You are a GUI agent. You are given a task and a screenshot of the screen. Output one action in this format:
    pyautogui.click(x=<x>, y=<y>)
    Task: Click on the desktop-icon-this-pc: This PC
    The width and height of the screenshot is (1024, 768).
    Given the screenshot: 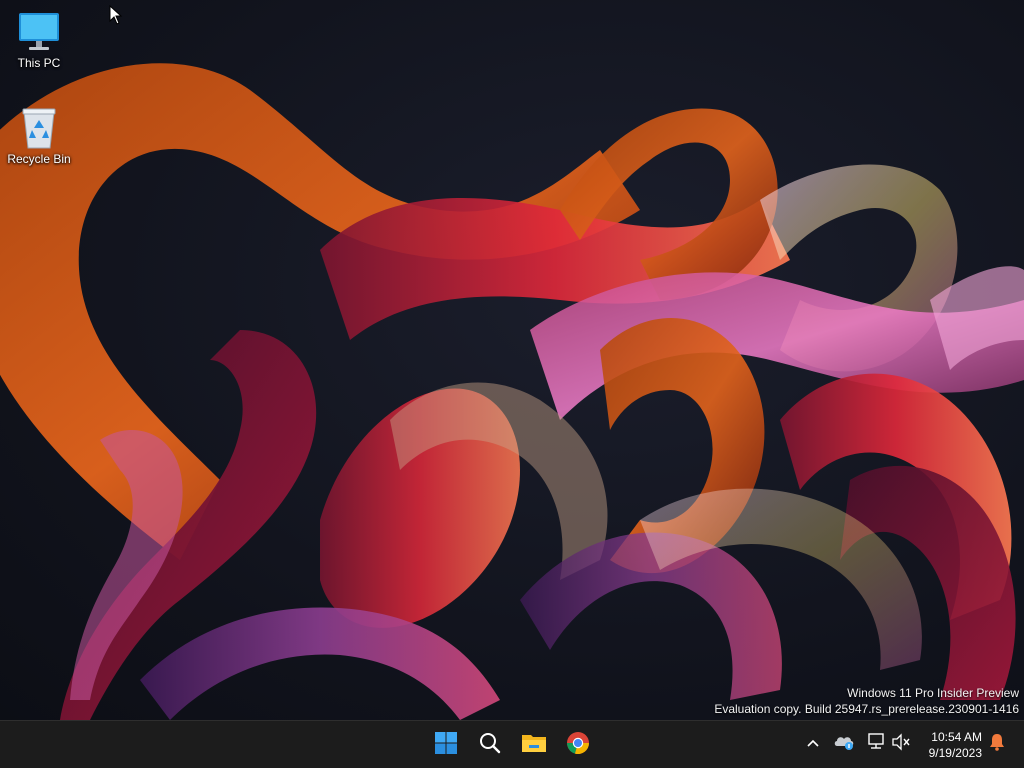 What is the action you would take?
    pyautogui.click(x=39, y=40)
    